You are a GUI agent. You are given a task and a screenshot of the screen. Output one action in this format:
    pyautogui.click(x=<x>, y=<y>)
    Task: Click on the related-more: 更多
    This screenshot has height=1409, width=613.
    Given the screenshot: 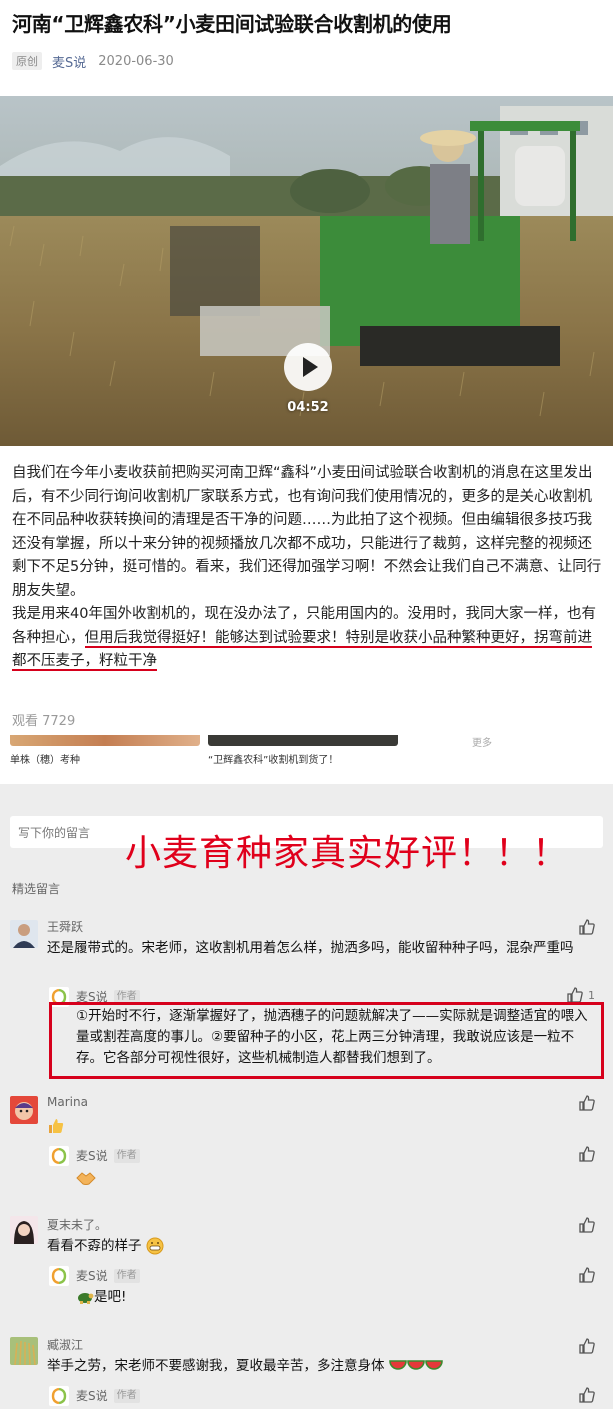 What is the action you would take?
    pyautogui.click(x=482, y=742)
    